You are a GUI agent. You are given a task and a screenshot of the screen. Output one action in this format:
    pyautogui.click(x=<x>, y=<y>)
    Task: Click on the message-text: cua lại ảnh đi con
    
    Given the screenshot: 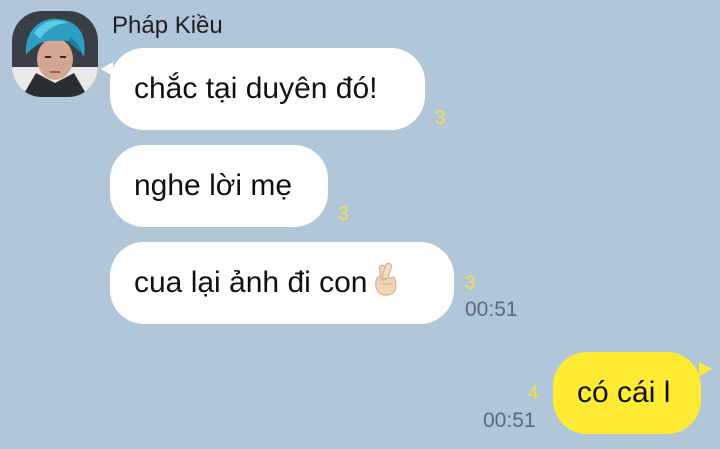 What is the action you would take?
    pyautogui.click(x=251, y=282)
    